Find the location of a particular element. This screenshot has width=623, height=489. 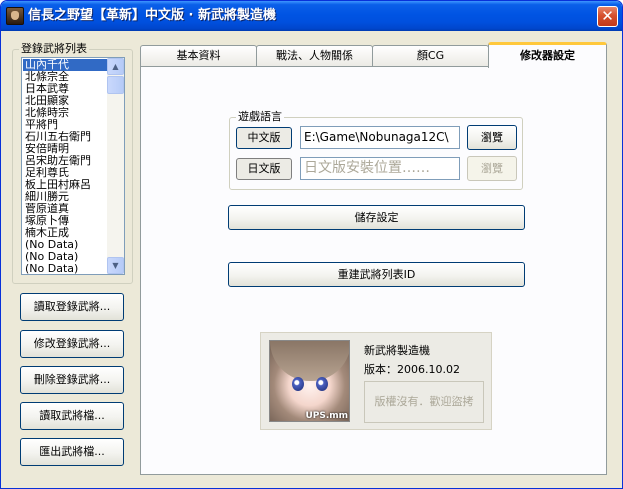

tab-basic-info: 基本資料 is located at coordinates (198, 55).